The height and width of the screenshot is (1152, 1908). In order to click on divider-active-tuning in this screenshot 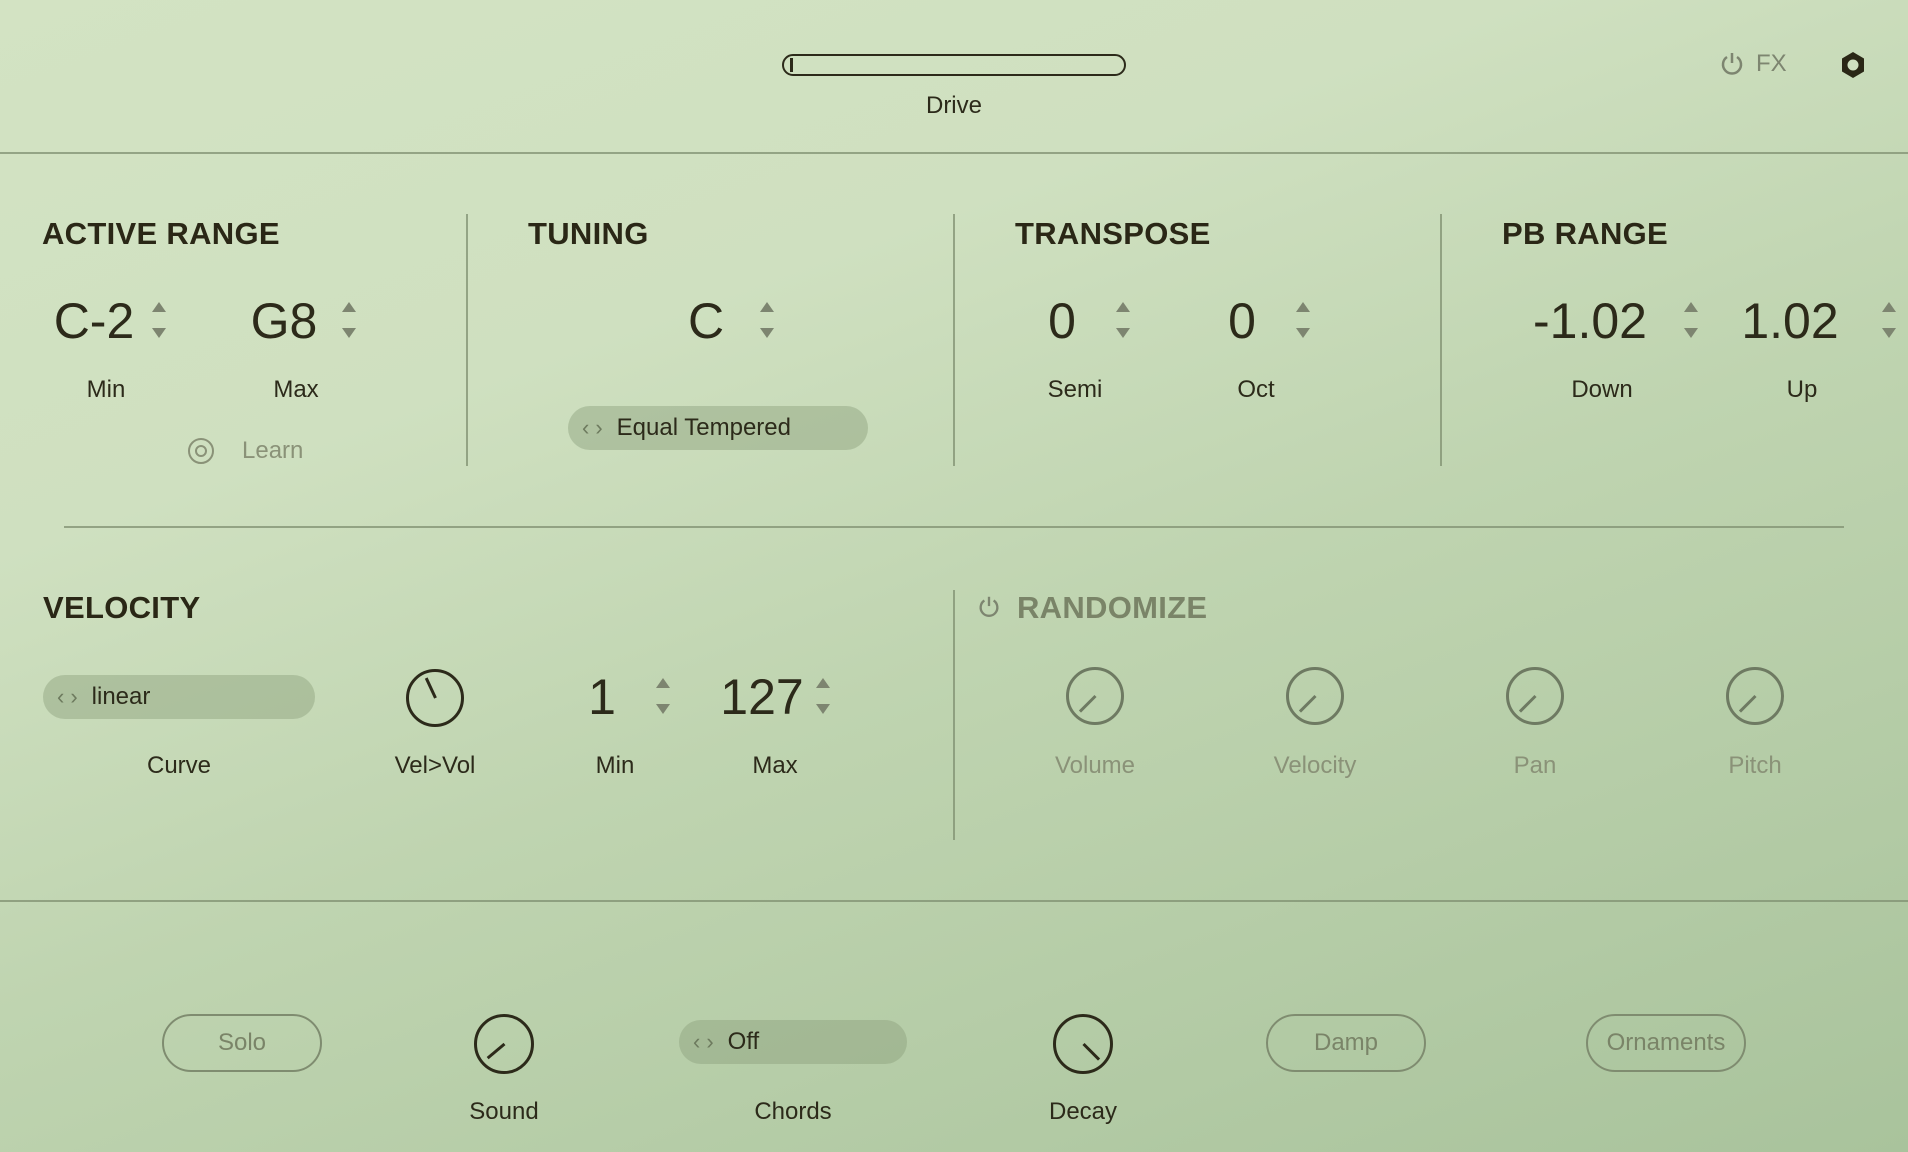, I will do `click(467, 340)`.